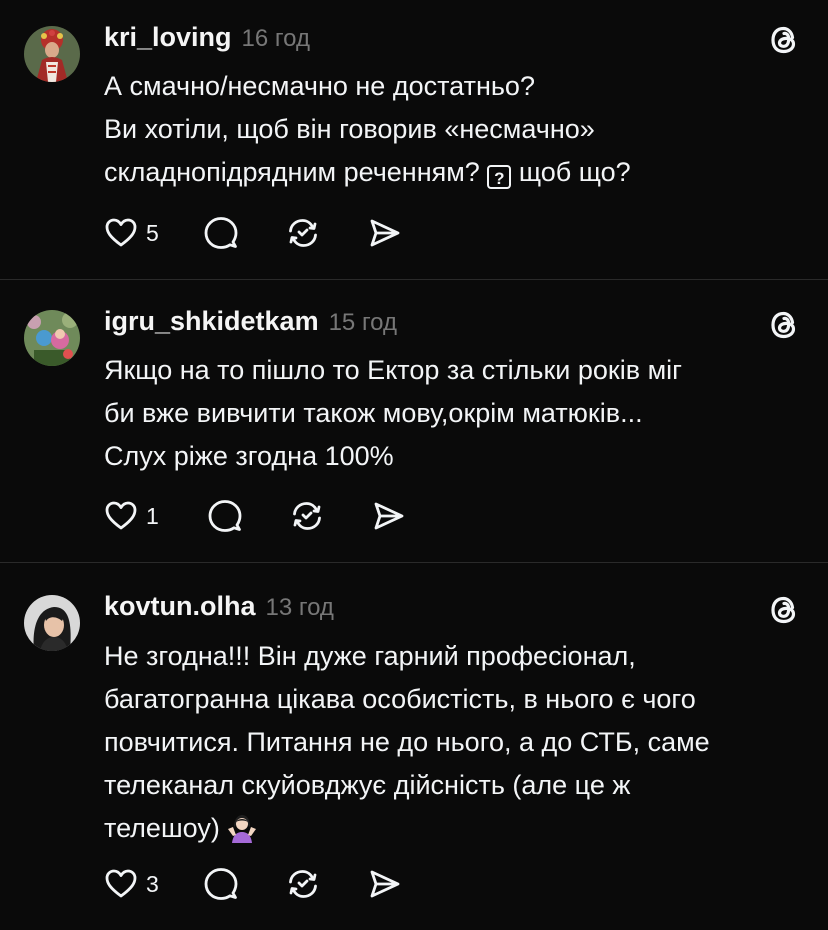  What do you see at coordinates (252, 884) in the screenshot?
I see `action-bar: 3` at bounding box center [252, 884].